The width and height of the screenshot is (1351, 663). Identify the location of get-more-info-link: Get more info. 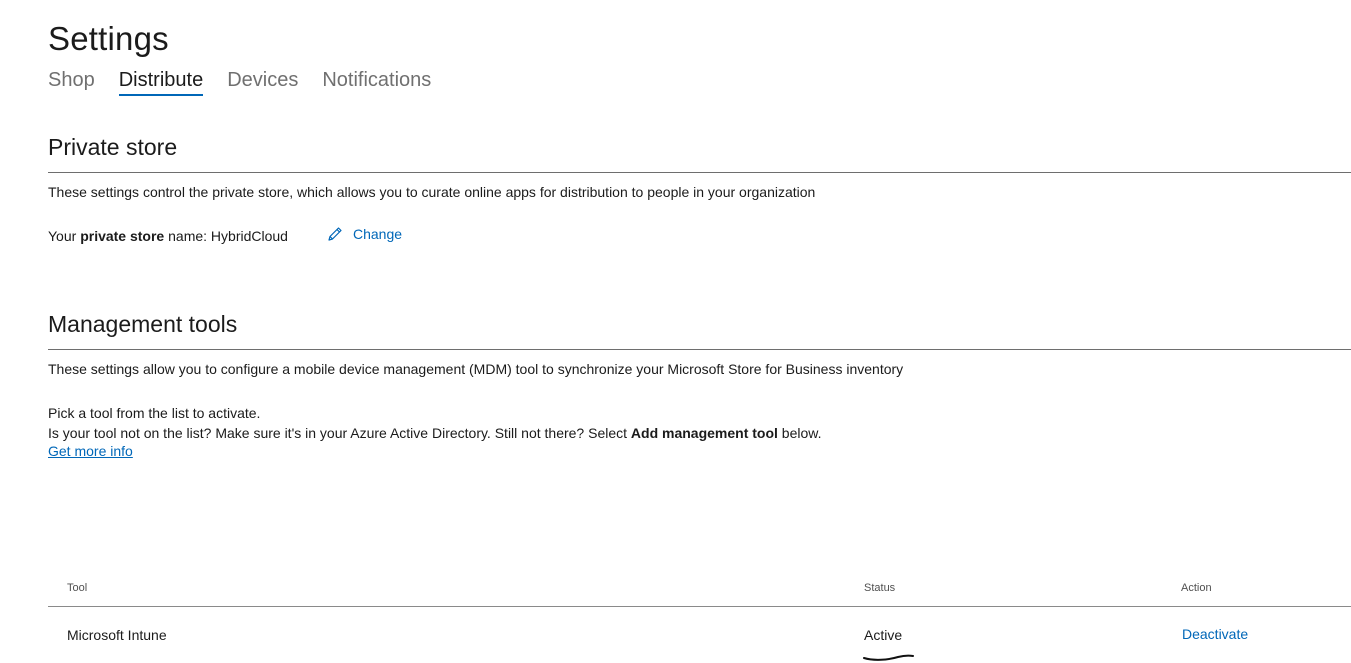
(90, 451).